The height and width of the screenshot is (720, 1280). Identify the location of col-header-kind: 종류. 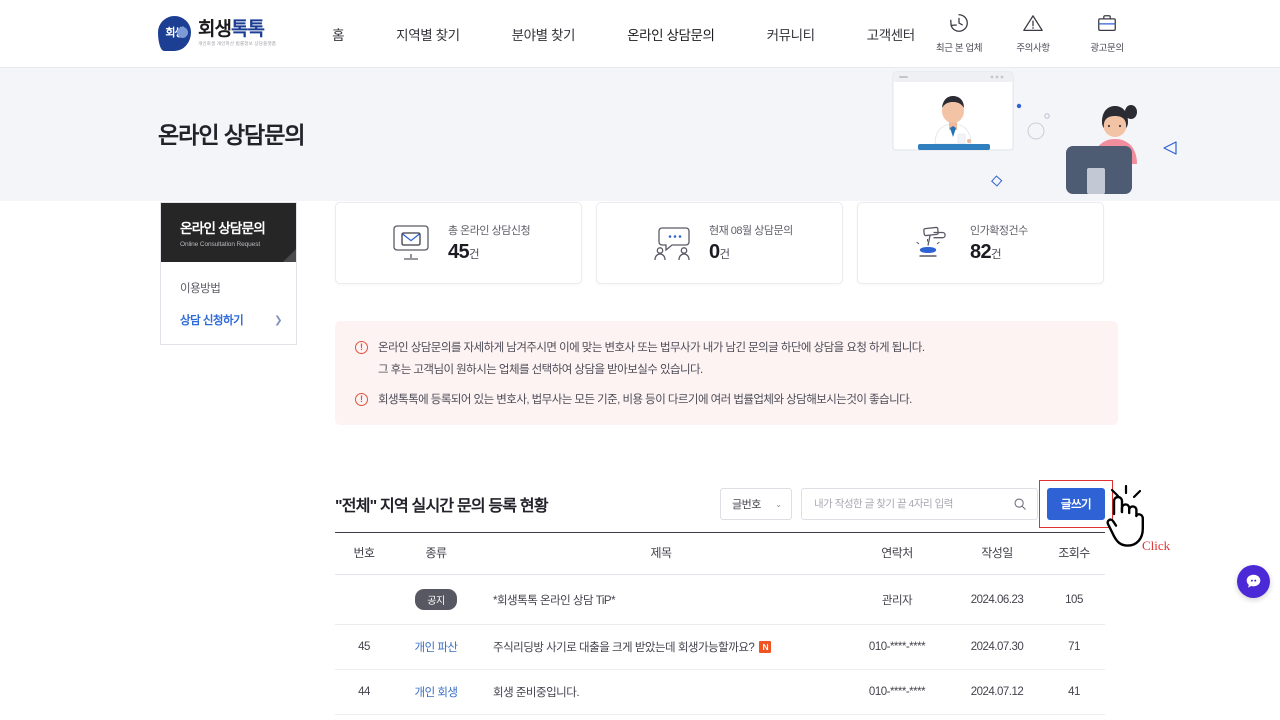
(436, 553).